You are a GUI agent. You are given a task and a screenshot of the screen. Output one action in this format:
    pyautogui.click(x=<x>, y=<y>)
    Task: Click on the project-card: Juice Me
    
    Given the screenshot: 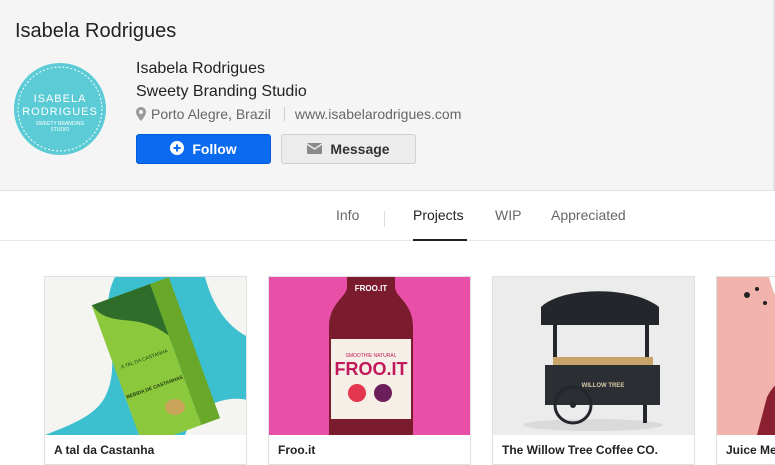 What is the action you would take?
    pyautogui.click(x=745, y=370)
    